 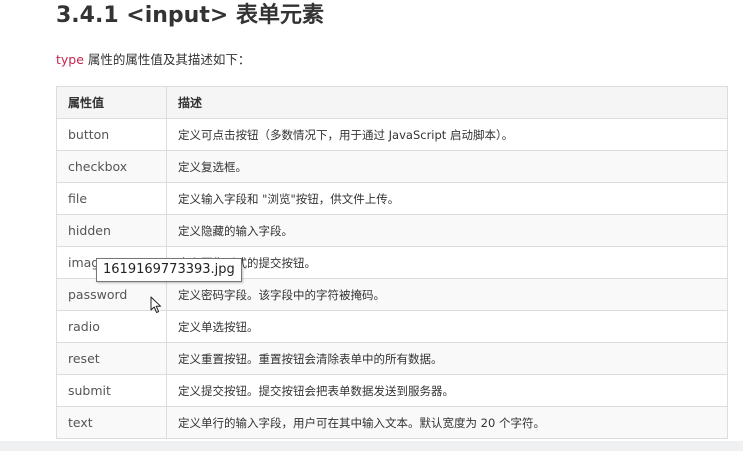 I want to click on filename-tooltip: 1619169773393.jpg, so click(x=169, y=270).